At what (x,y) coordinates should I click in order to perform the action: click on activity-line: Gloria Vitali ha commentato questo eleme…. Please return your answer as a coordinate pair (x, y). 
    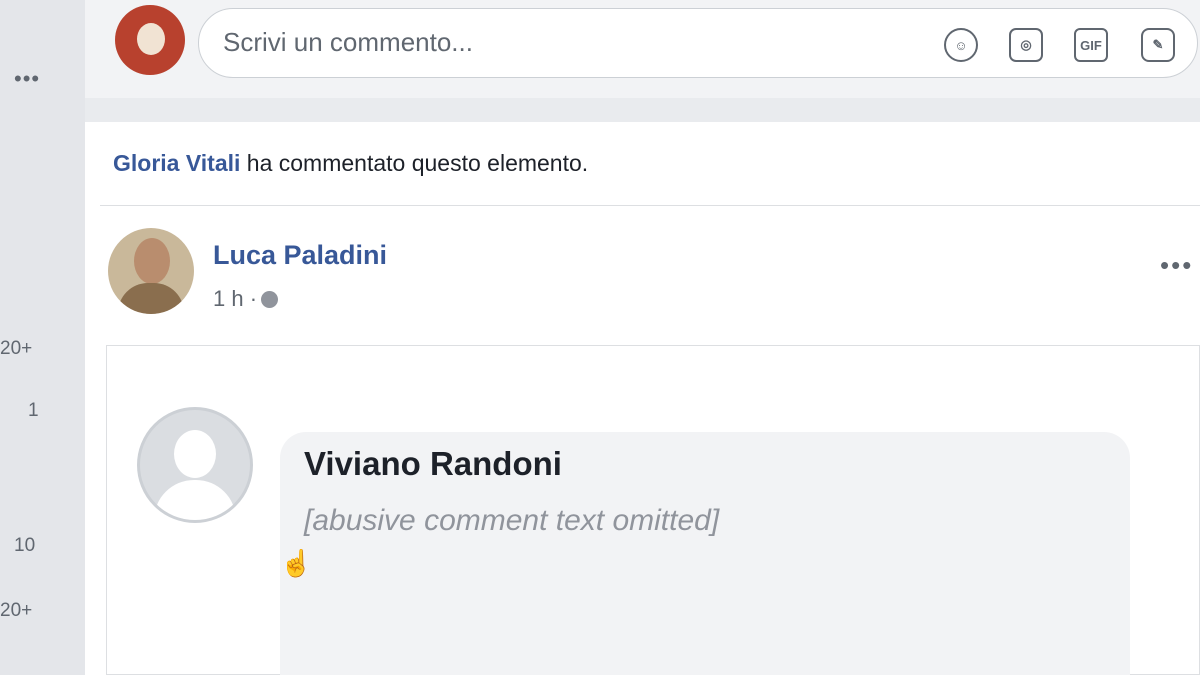
    Looking at the image, I should click on (350, 163).